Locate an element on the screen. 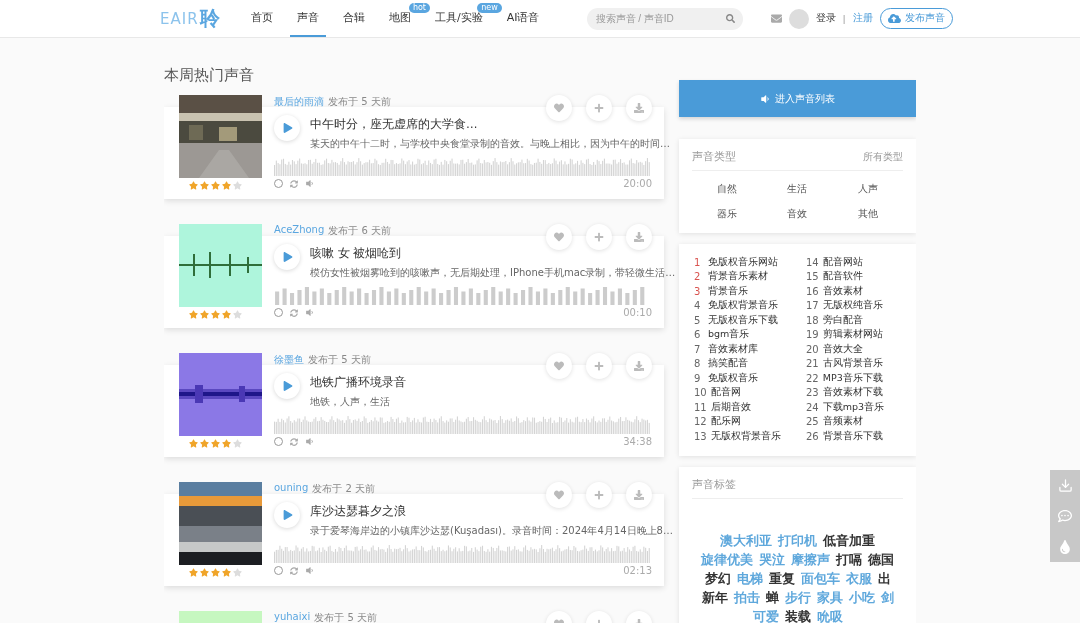  ranking-link: 免版权音乐 is located at coordinates (733, 378).